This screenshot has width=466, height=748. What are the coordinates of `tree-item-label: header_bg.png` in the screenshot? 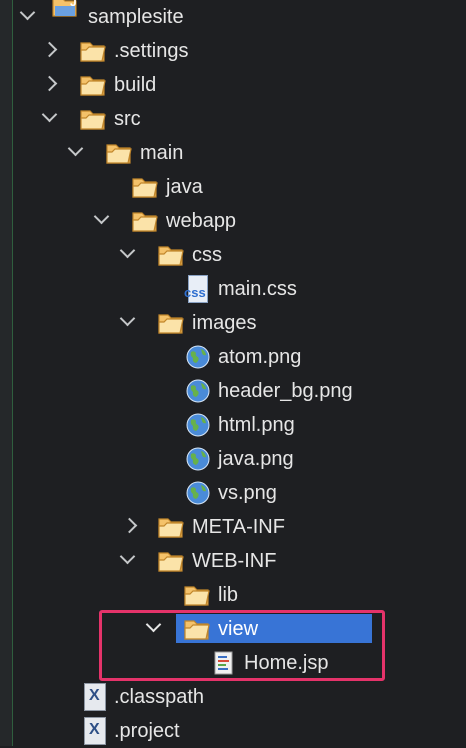 It's located at (285, 391).